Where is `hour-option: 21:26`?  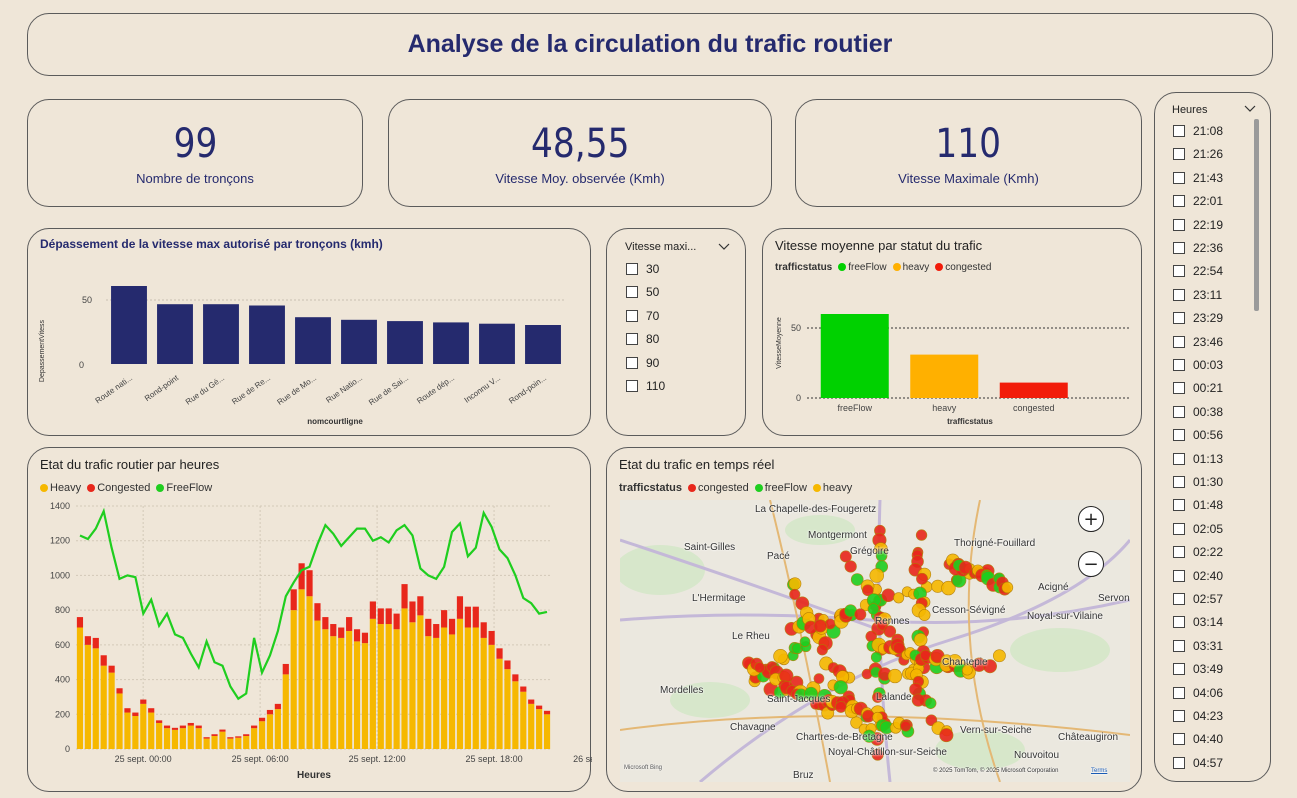 hour-option: 21:26 is located at coordinates (1198, 154).